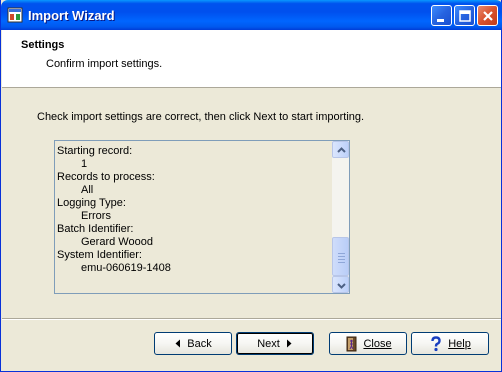 Image resolution: width=502 pixels, height=372 pixels. What do you see at coordinates (87, 190) in the screenshot?
I see `setting-value: All` at bounding box center [87, 190].